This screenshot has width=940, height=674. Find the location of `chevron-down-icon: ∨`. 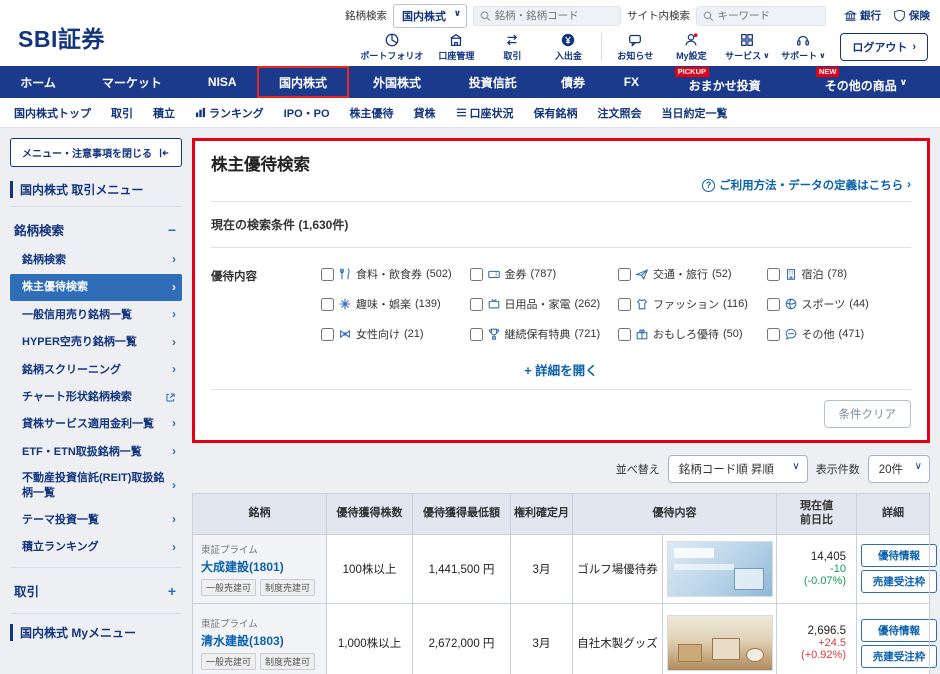

chevron-down-icon: ∨ is located at coordinates (766, 55).